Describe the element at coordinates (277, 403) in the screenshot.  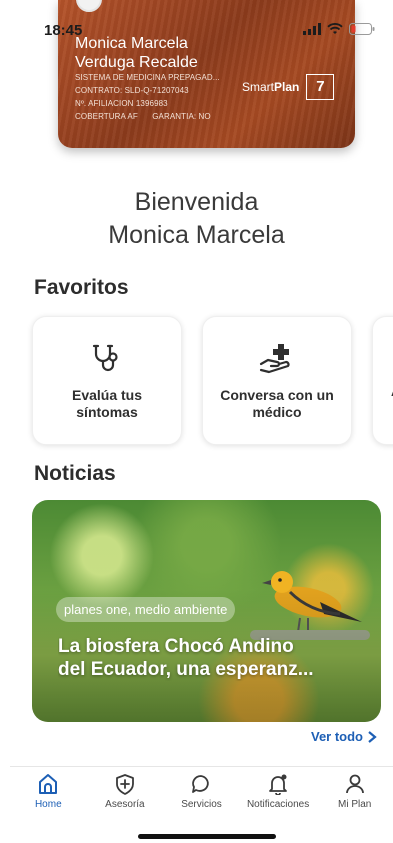
I see `favorite-doctor-label: Conversa con un médico` at that location.